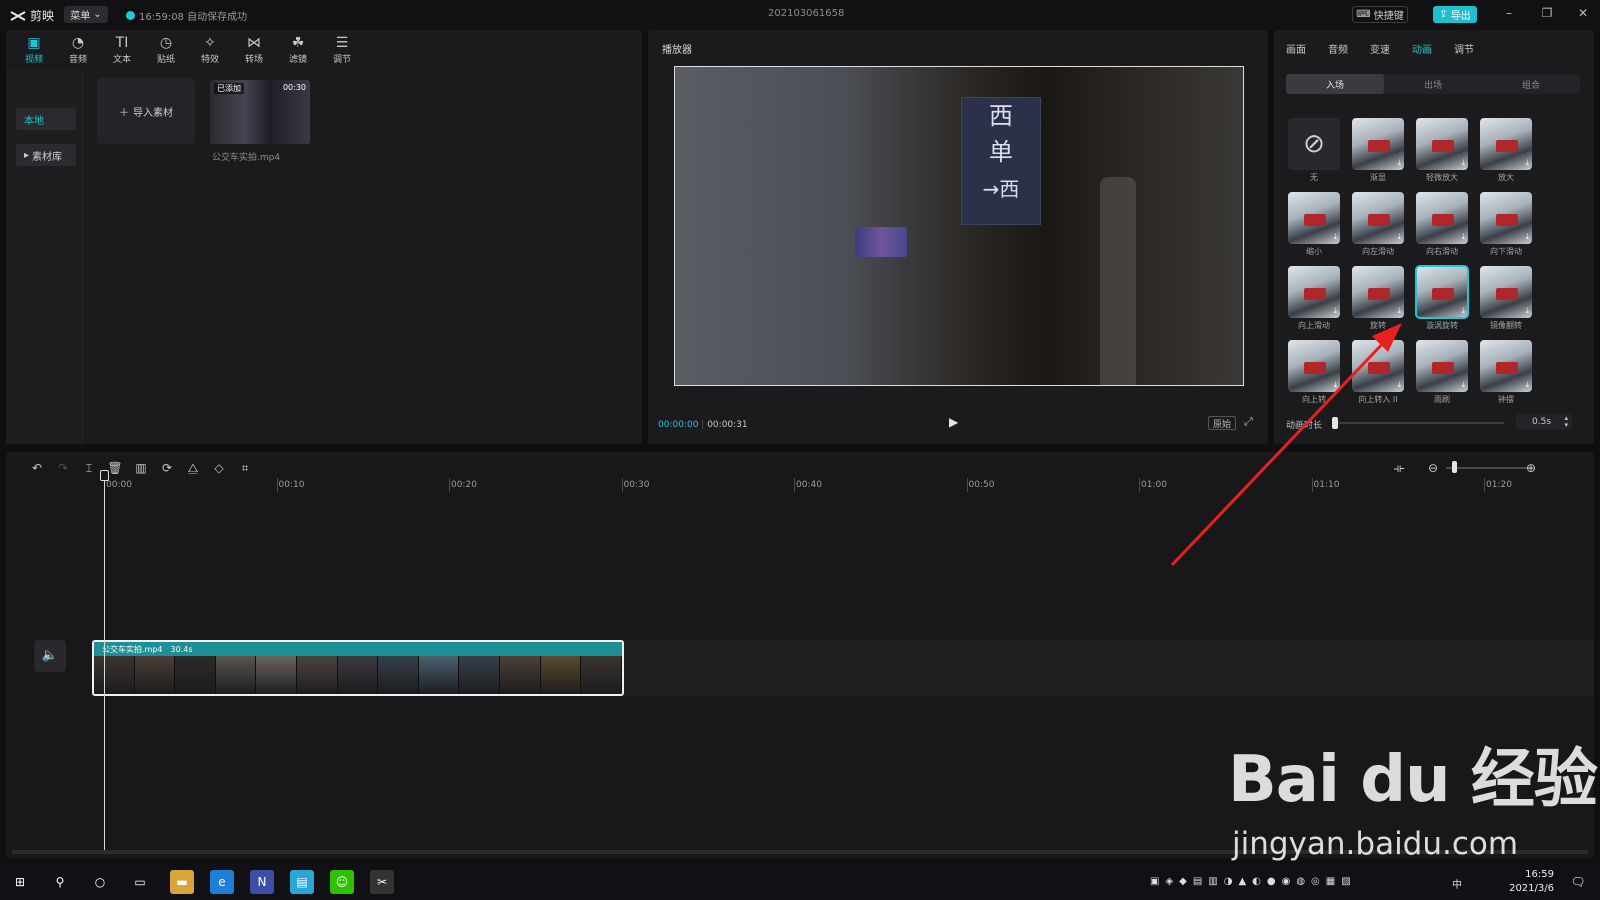 Image resolution: width=1600 pixels, height=900 pixels. I want to click on tab-picture: 画面, so click(1296, 48).